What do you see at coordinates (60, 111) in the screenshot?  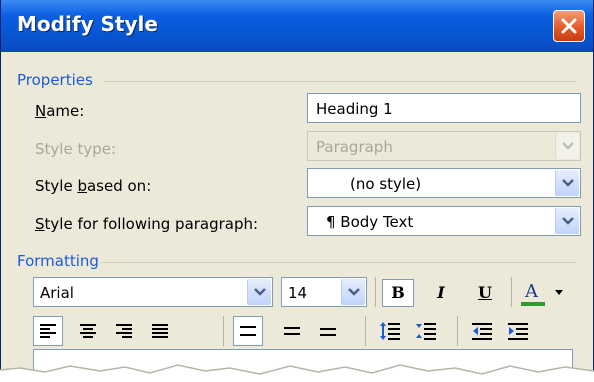 I see `name-label: Name:` at bounding box center [60, 111].